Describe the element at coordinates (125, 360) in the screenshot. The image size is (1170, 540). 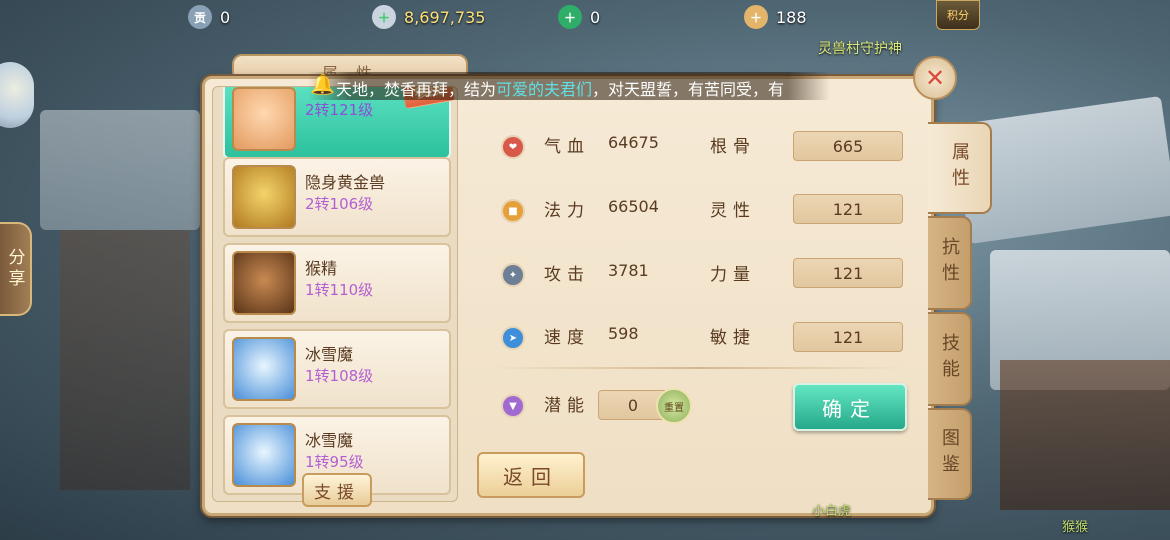
I see `background-tree` at that location.